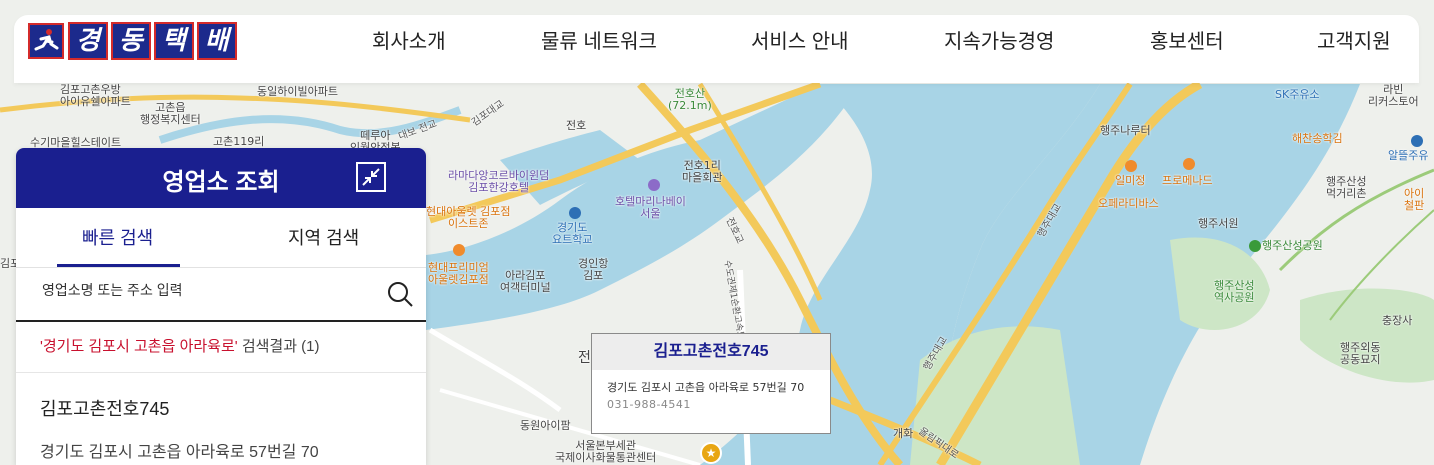  What do you see at coordinates (468, 217) in the screenshot?
I see `map-label: 현대아울렛 김포점 이스트존` at bounding box center [468, 217].